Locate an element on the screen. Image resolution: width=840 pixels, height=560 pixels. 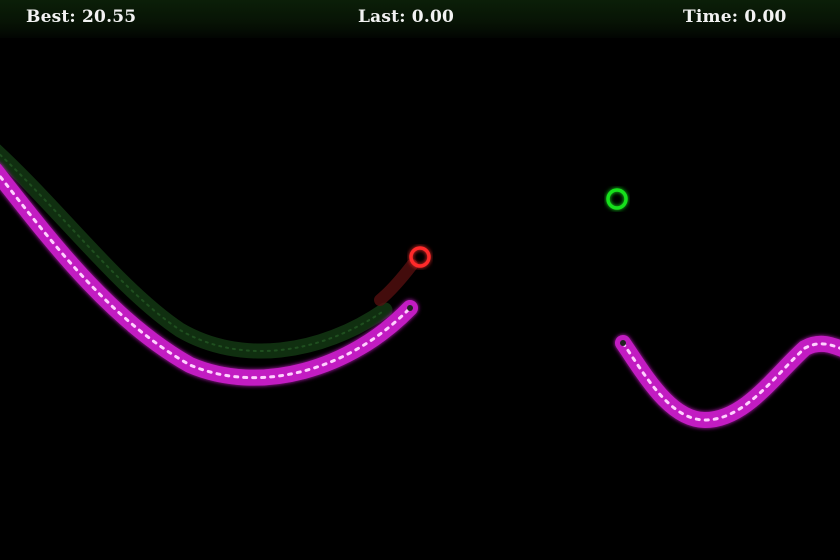
green-ring-icon is located at coordinates (617, 199).